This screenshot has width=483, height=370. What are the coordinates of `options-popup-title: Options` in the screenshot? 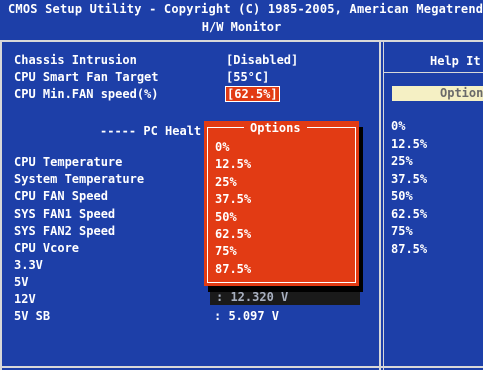 It's located at (275, 128).